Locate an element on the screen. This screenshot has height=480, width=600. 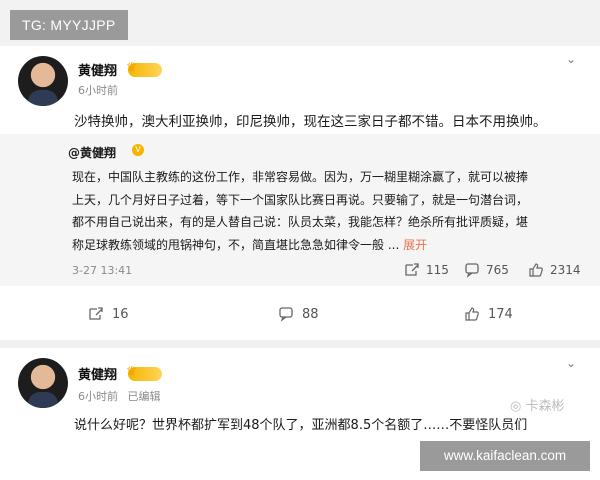
repost-comment-count: 765 is located at coordinates (497, 270).